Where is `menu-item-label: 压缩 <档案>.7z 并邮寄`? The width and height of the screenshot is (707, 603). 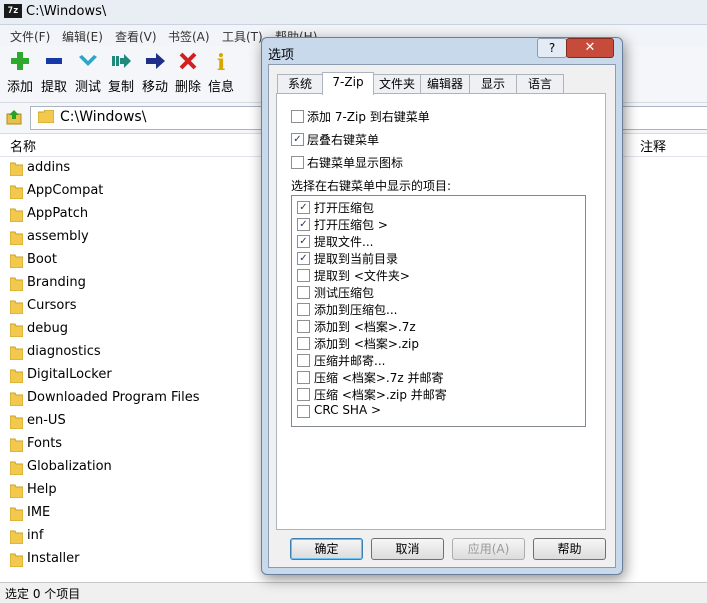 menu-item-label: 压缩 <档案>.7z 并邮寄 is located at coordinates (379, 378).